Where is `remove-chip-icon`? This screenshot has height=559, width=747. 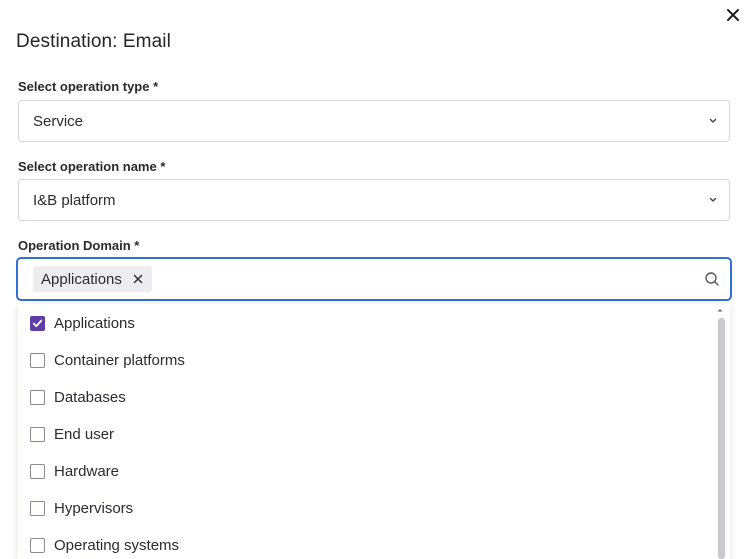
remove-chip-icon is located at coordinates (138, 279).